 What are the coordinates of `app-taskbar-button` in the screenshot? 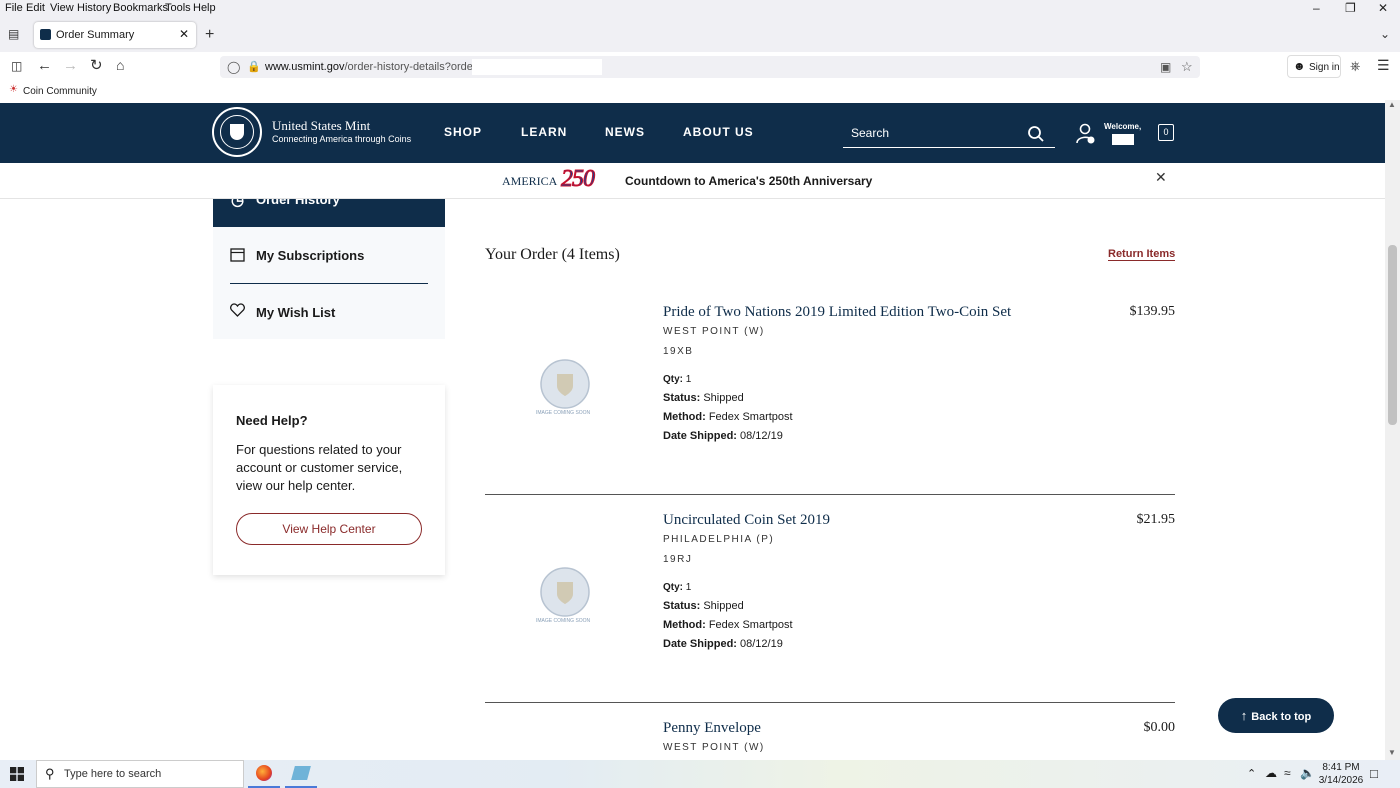 It's located at (301, 774).